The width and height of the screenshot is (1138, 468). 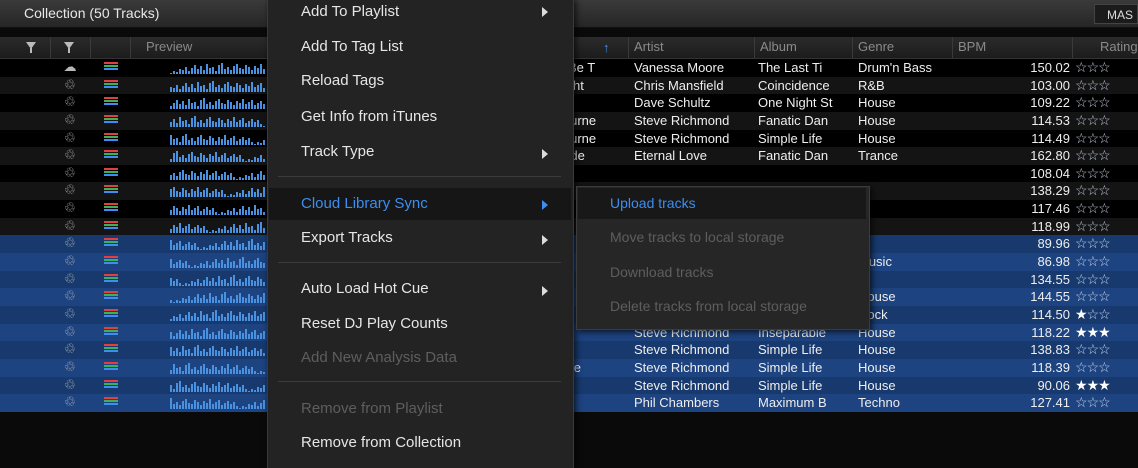 What do you see at coordinates (653, 203) in the screenshot?
I see `submenu-item-upload-tracks: Upload tracks` at bounding box center [653, 203].